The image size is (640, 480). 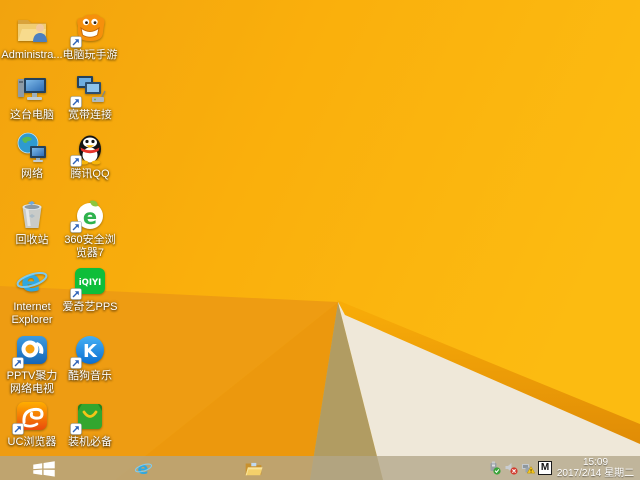 I want to click on folder-icon, so click(x=253, y=468).